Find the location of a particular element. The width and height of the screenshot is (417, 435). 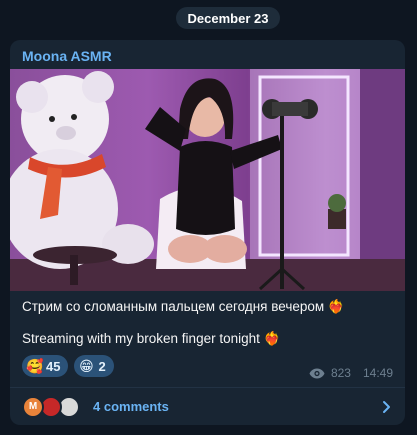

eye-icon is located at coordinates (317, 373).